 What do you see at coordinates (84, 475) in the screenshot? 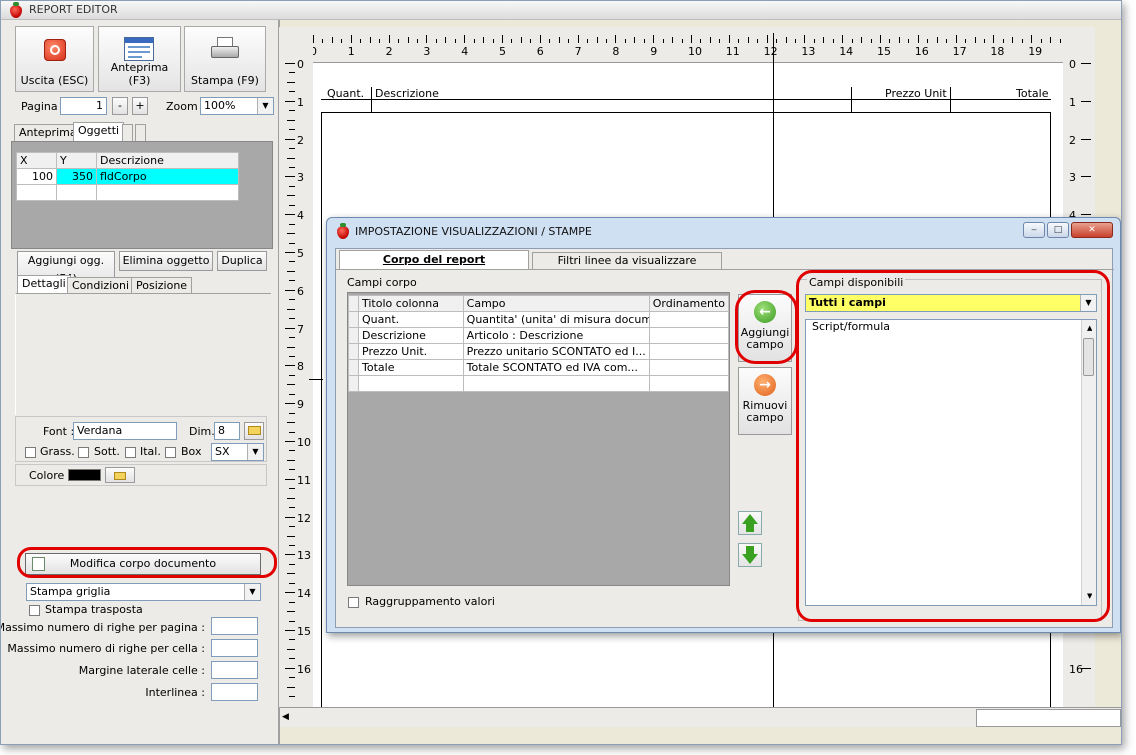
I see `color-swatch` at bounding box center [84, 475].